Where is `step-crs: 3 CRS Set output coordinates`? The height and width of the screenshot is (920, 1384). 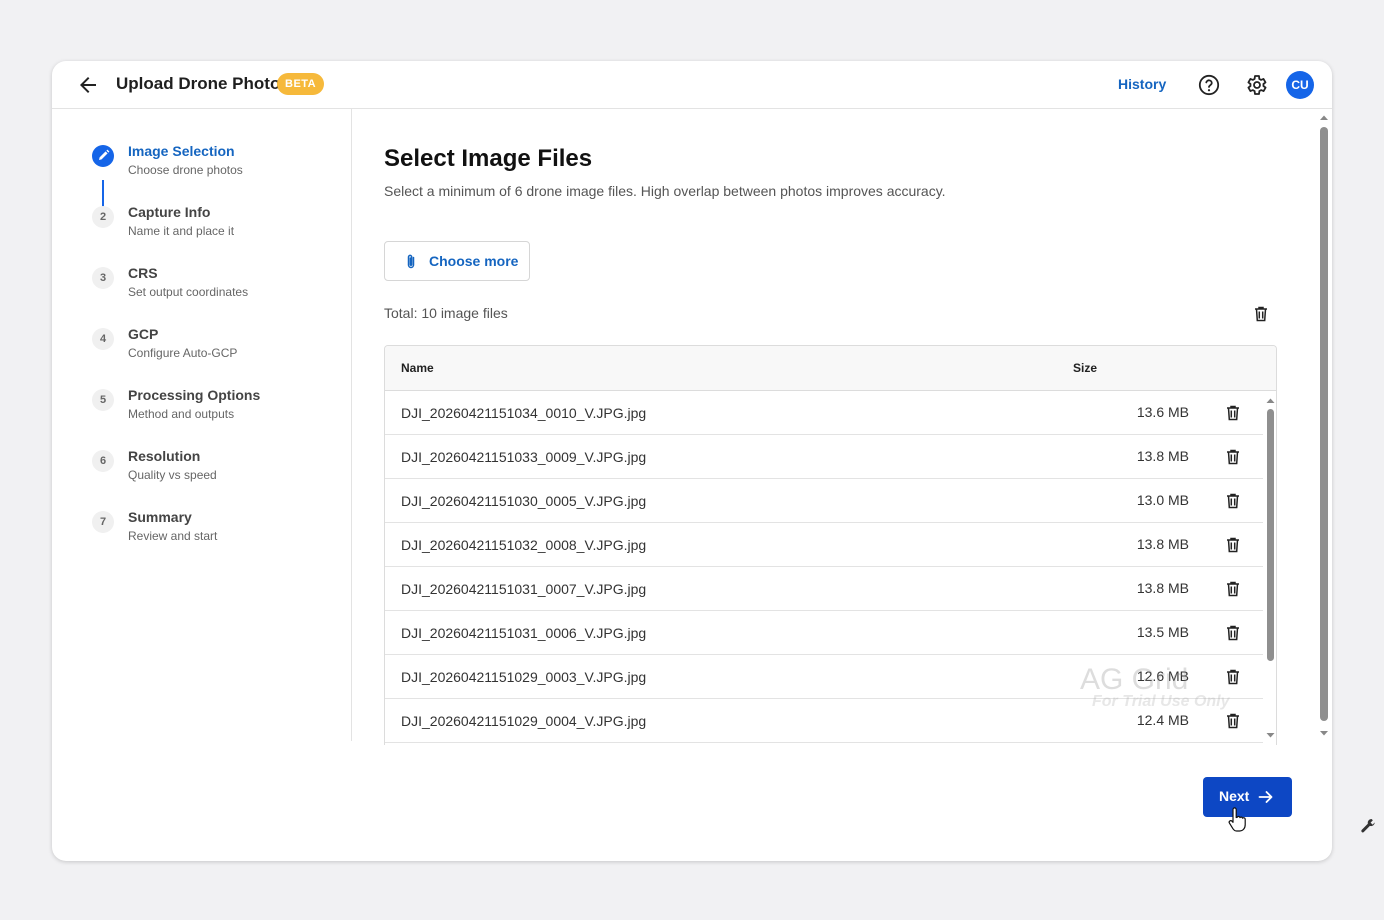
step-crs: 3 CRS Set output coordinates is located at coordinates (212, 288).